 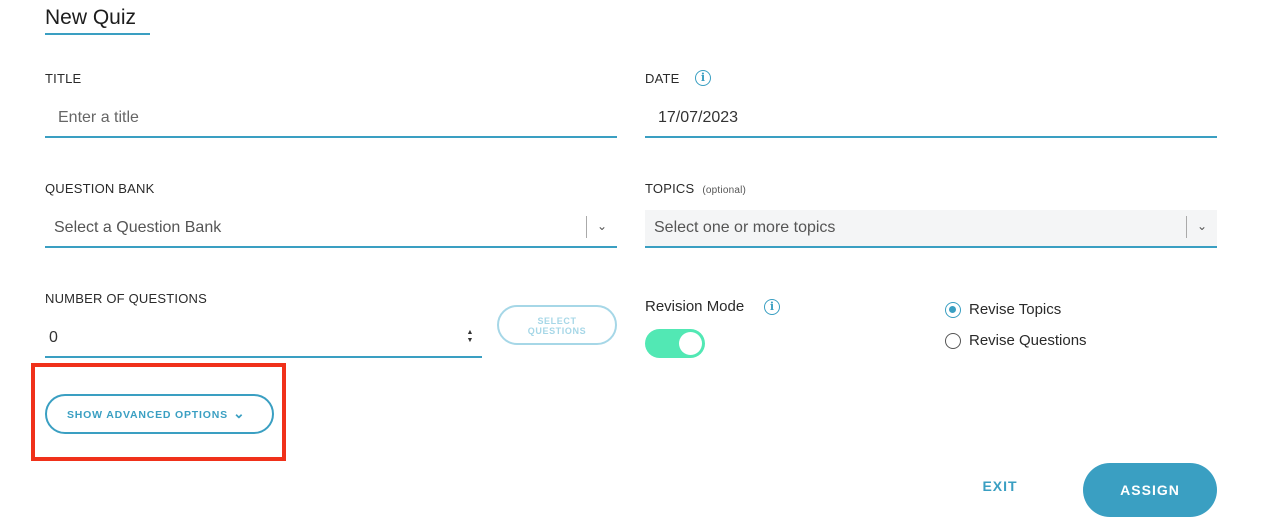 I want to click on optional-hint: (optional), so click(x=724, y=190).